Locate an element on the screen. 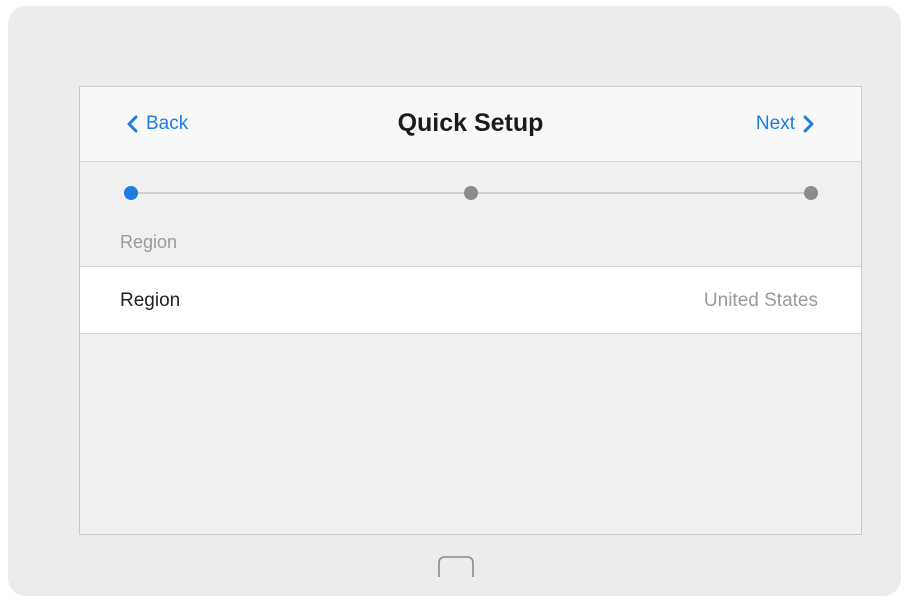 This screenshot has height=601, width=908. region-row-value: United States is located at coordinates (760, 300).